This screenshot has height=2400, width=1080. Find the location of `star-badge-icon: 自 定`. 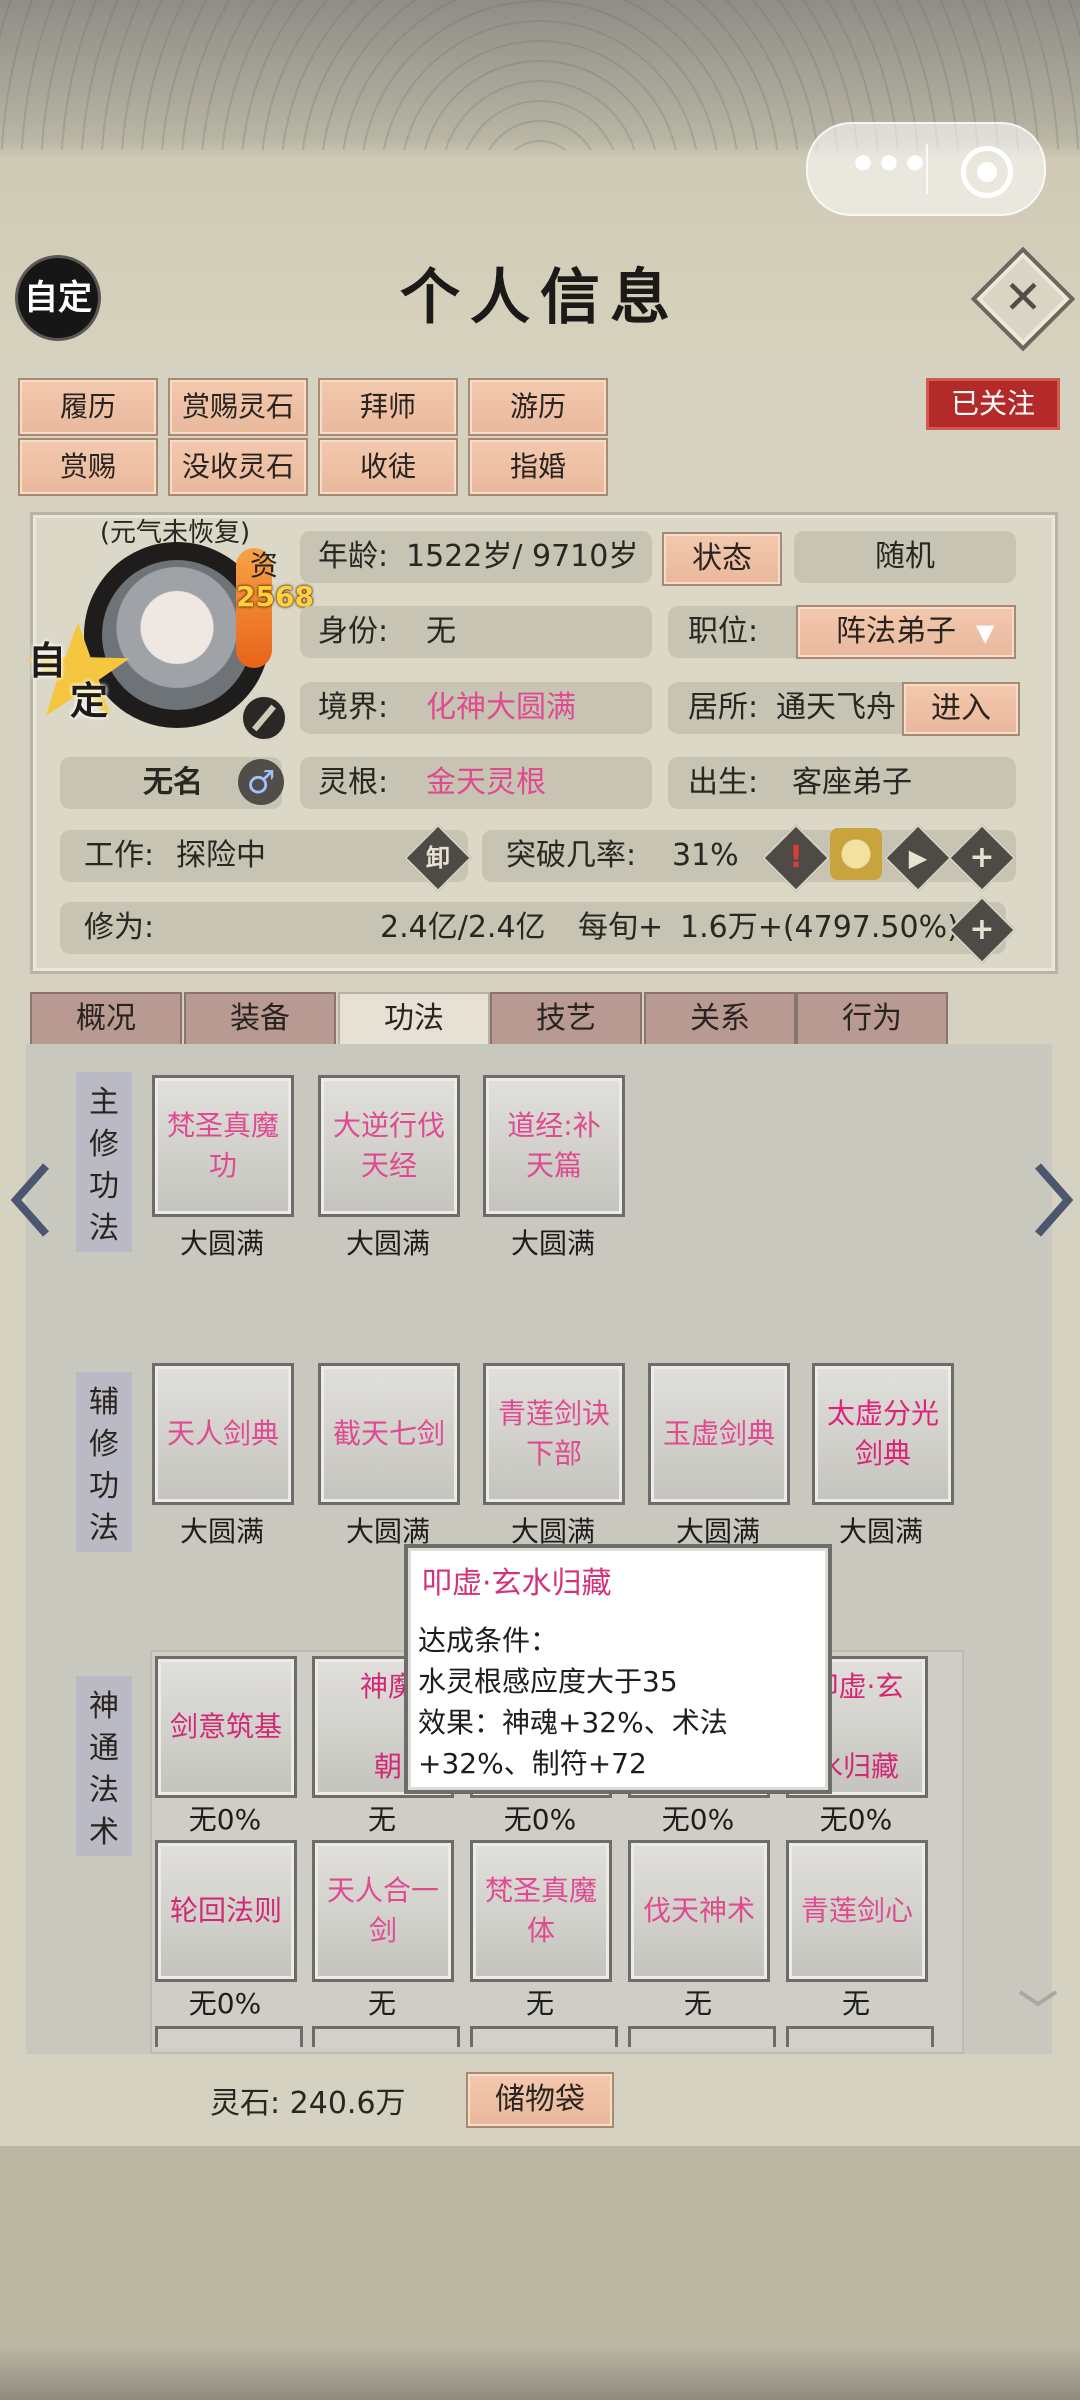

star-badge-icon: 自 定 is located at coordinates (78, 672).